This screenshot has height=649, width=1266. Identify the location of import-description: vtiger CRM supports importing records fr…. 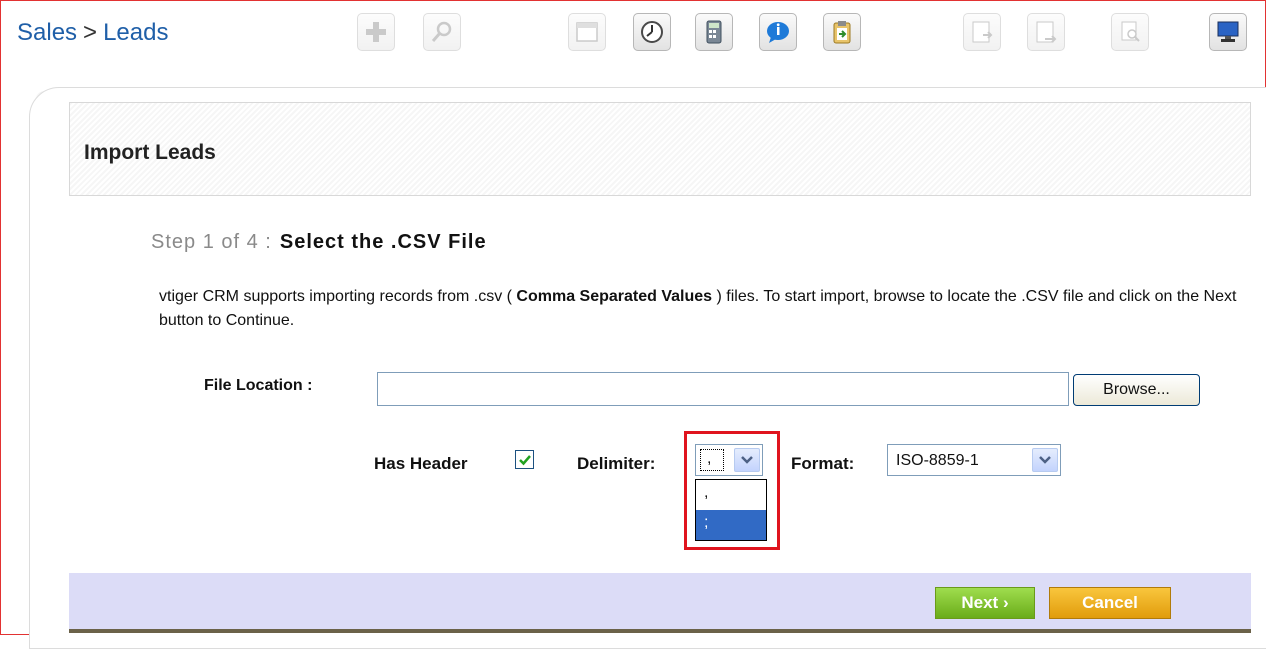
(699, 309).